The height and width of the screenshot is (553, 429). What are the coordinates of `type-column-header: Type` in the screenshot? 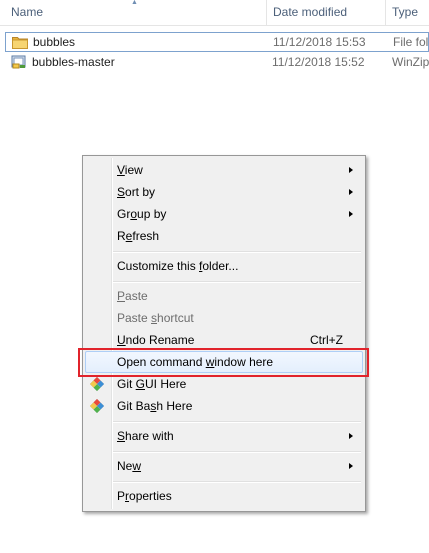 It's located at (407, 12).